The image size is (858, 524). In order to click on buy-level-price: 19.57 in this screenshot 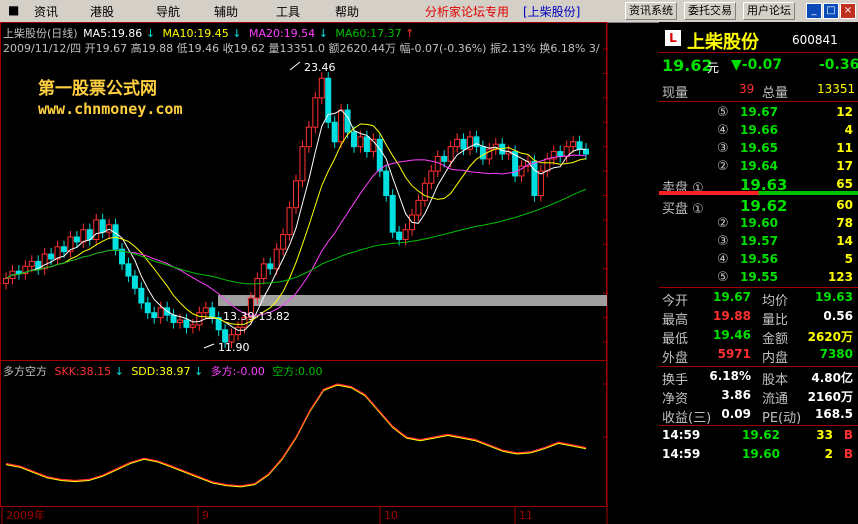, I will do `click(759, 241)`.